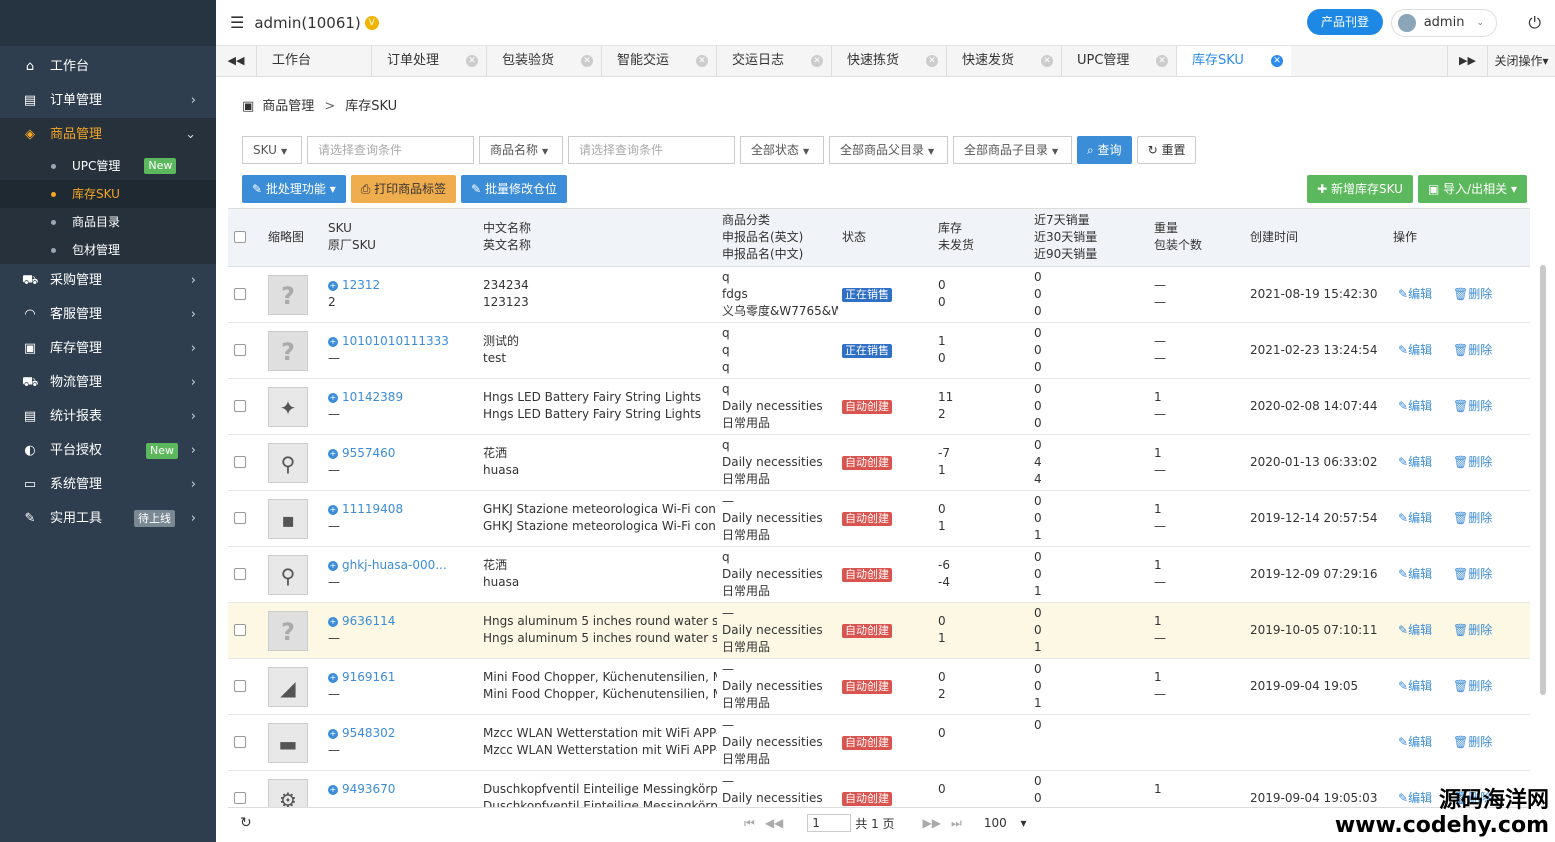  I want to click on batch-process-button: ✎ 批处理功能 ▾, so click(294, 189).